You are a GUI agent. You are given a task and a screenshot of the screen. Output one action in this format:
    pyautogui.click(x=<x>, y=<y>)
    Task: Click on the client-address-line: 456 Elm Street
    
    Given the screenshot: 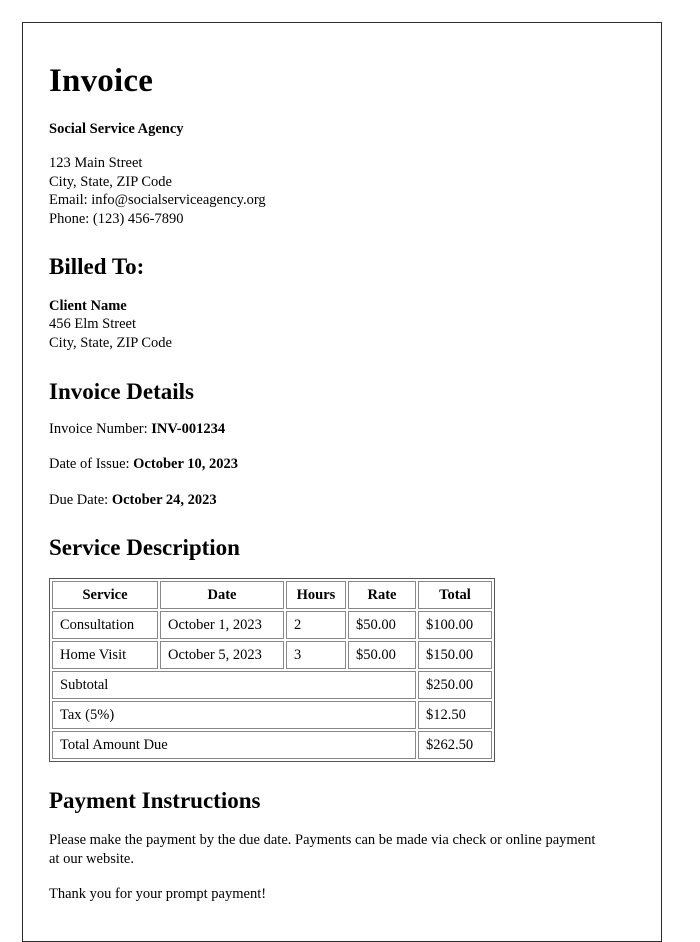 What is the action you would take?
    pyautogui.click(x=92, y=324)
    